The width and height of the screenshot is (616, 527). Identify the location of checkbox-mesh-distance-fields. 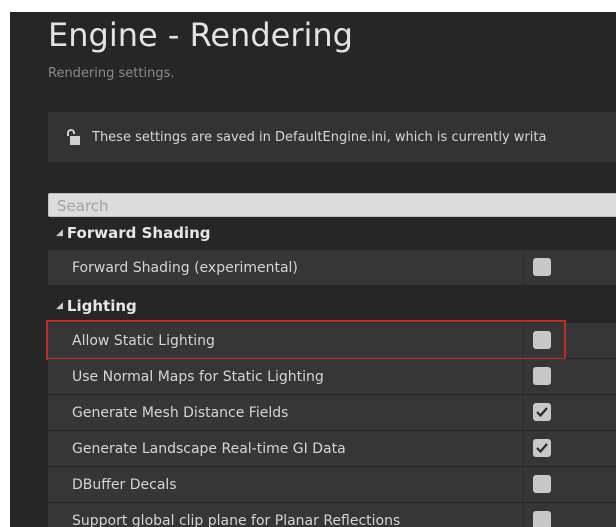
(542, 412).